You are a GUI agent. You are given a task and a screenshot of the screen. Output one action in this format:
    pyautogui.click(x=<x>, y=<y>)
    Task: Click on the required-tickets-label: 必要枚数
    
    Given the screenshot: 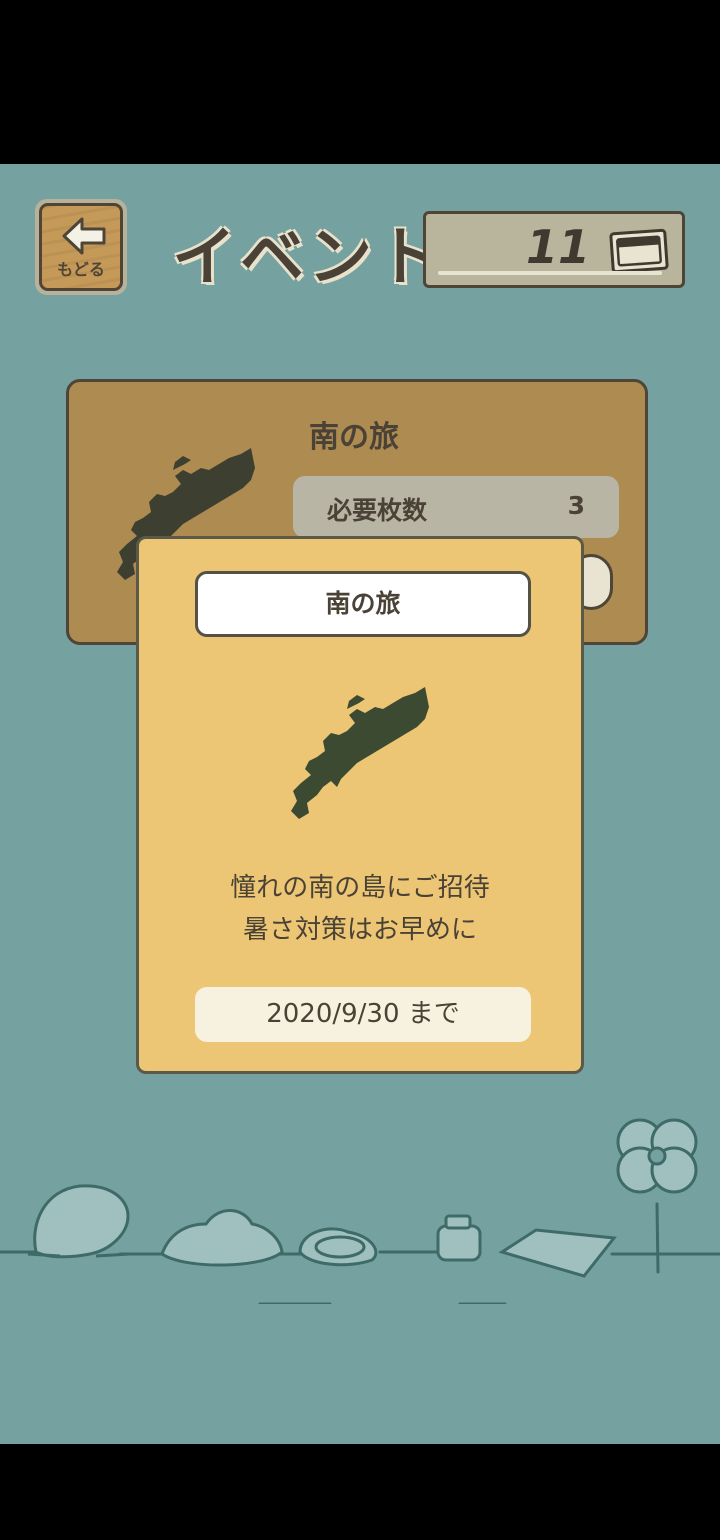 What is the action you would take?
    pyautogui.click(x=377, y=510)
    